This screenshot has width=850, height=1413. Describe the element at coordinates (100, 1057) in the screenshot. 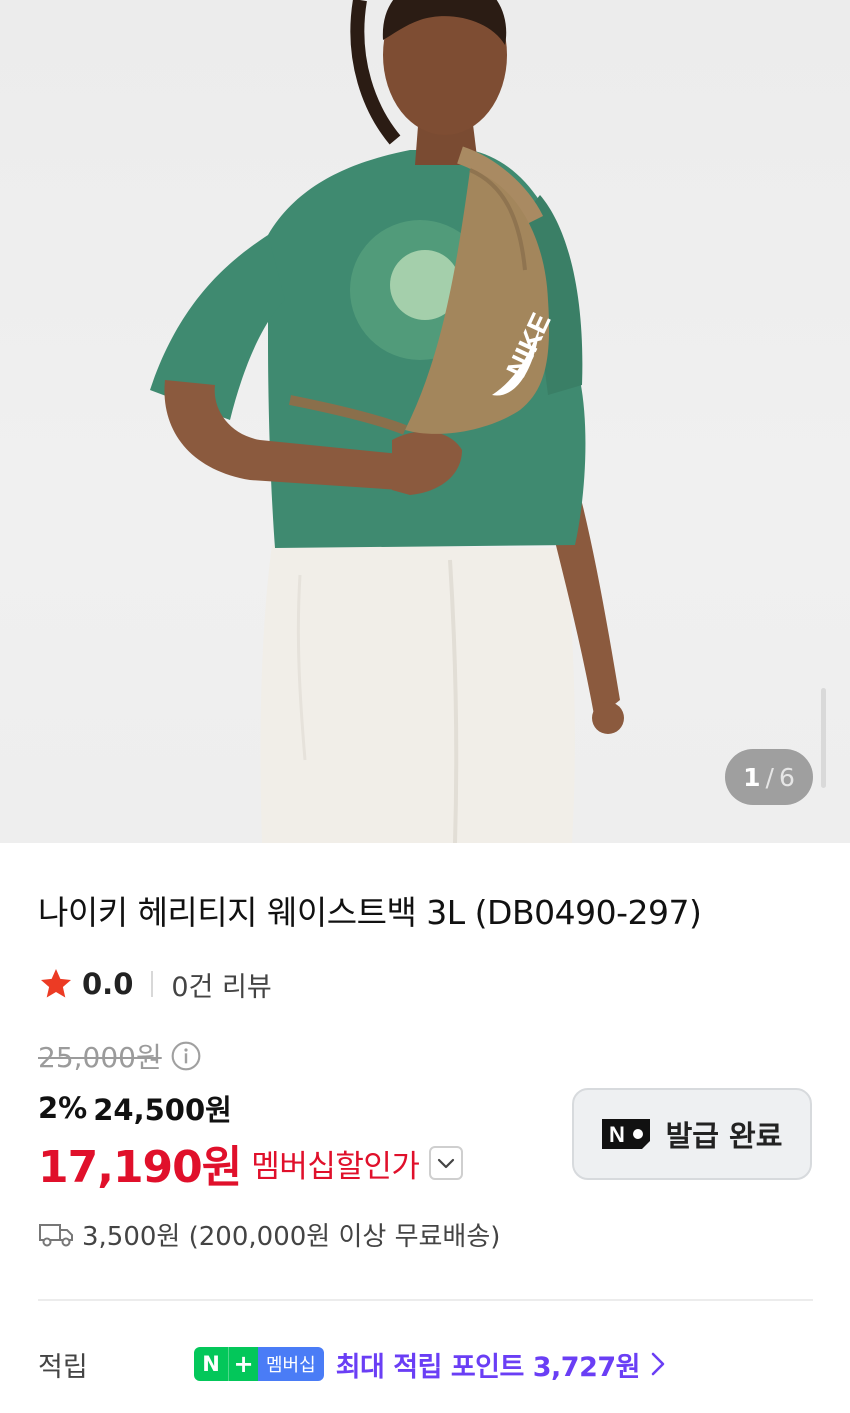

I see `original-price: 25,000원` at that location.